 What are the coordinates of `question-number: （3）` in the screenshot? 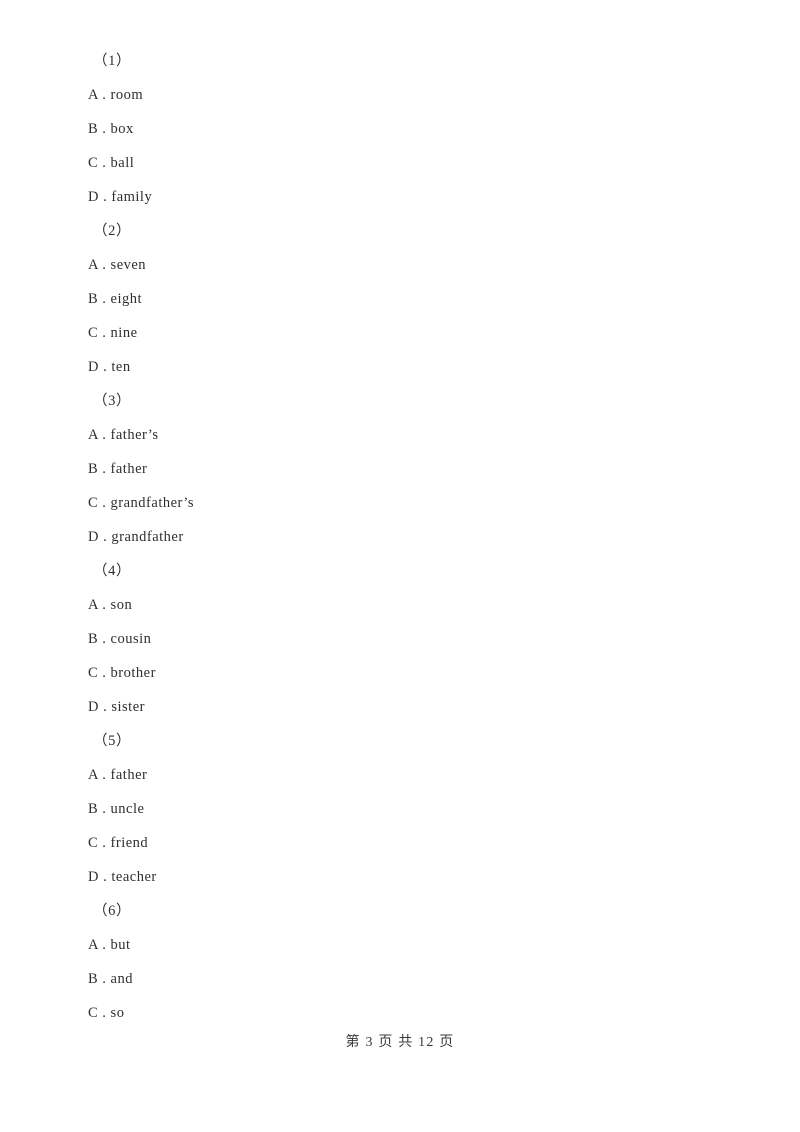 It's located at (112, 401).